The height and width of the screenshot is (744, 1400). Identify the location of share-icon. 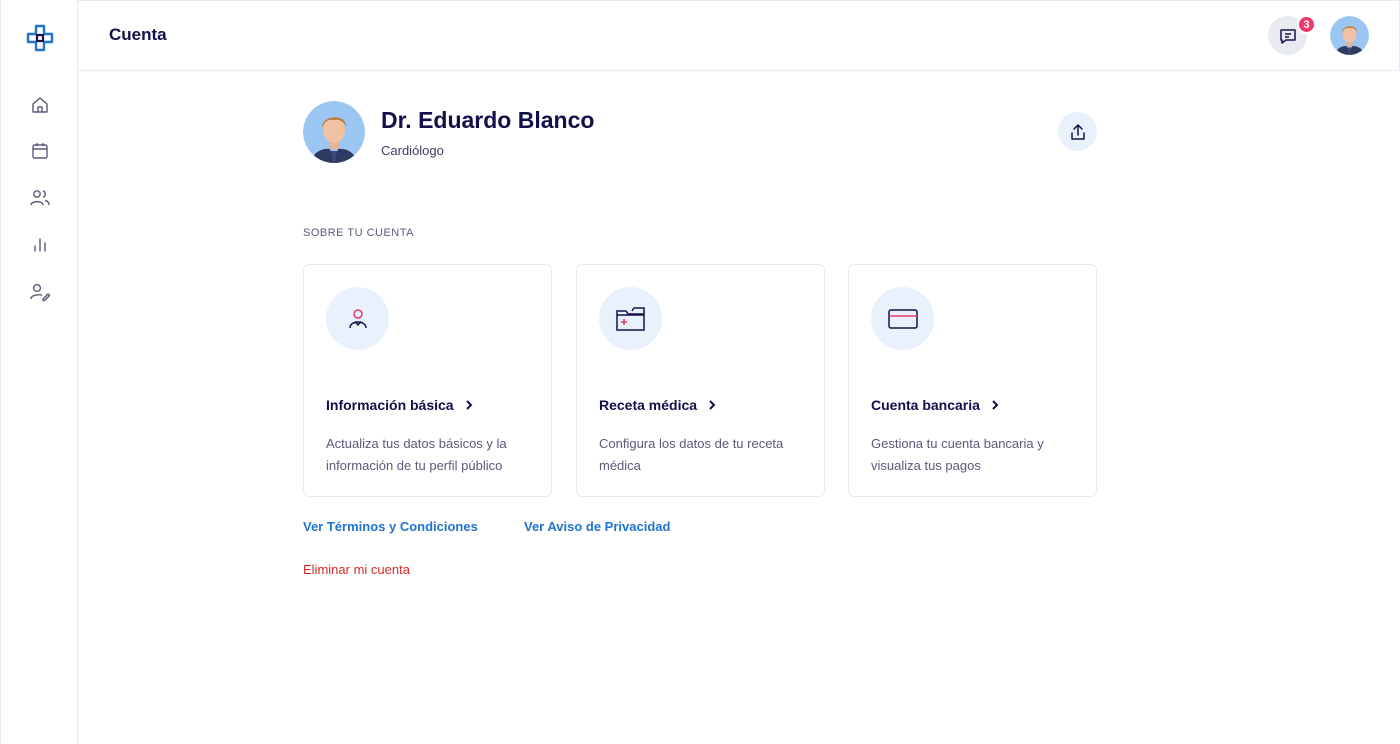
(1077, 131).